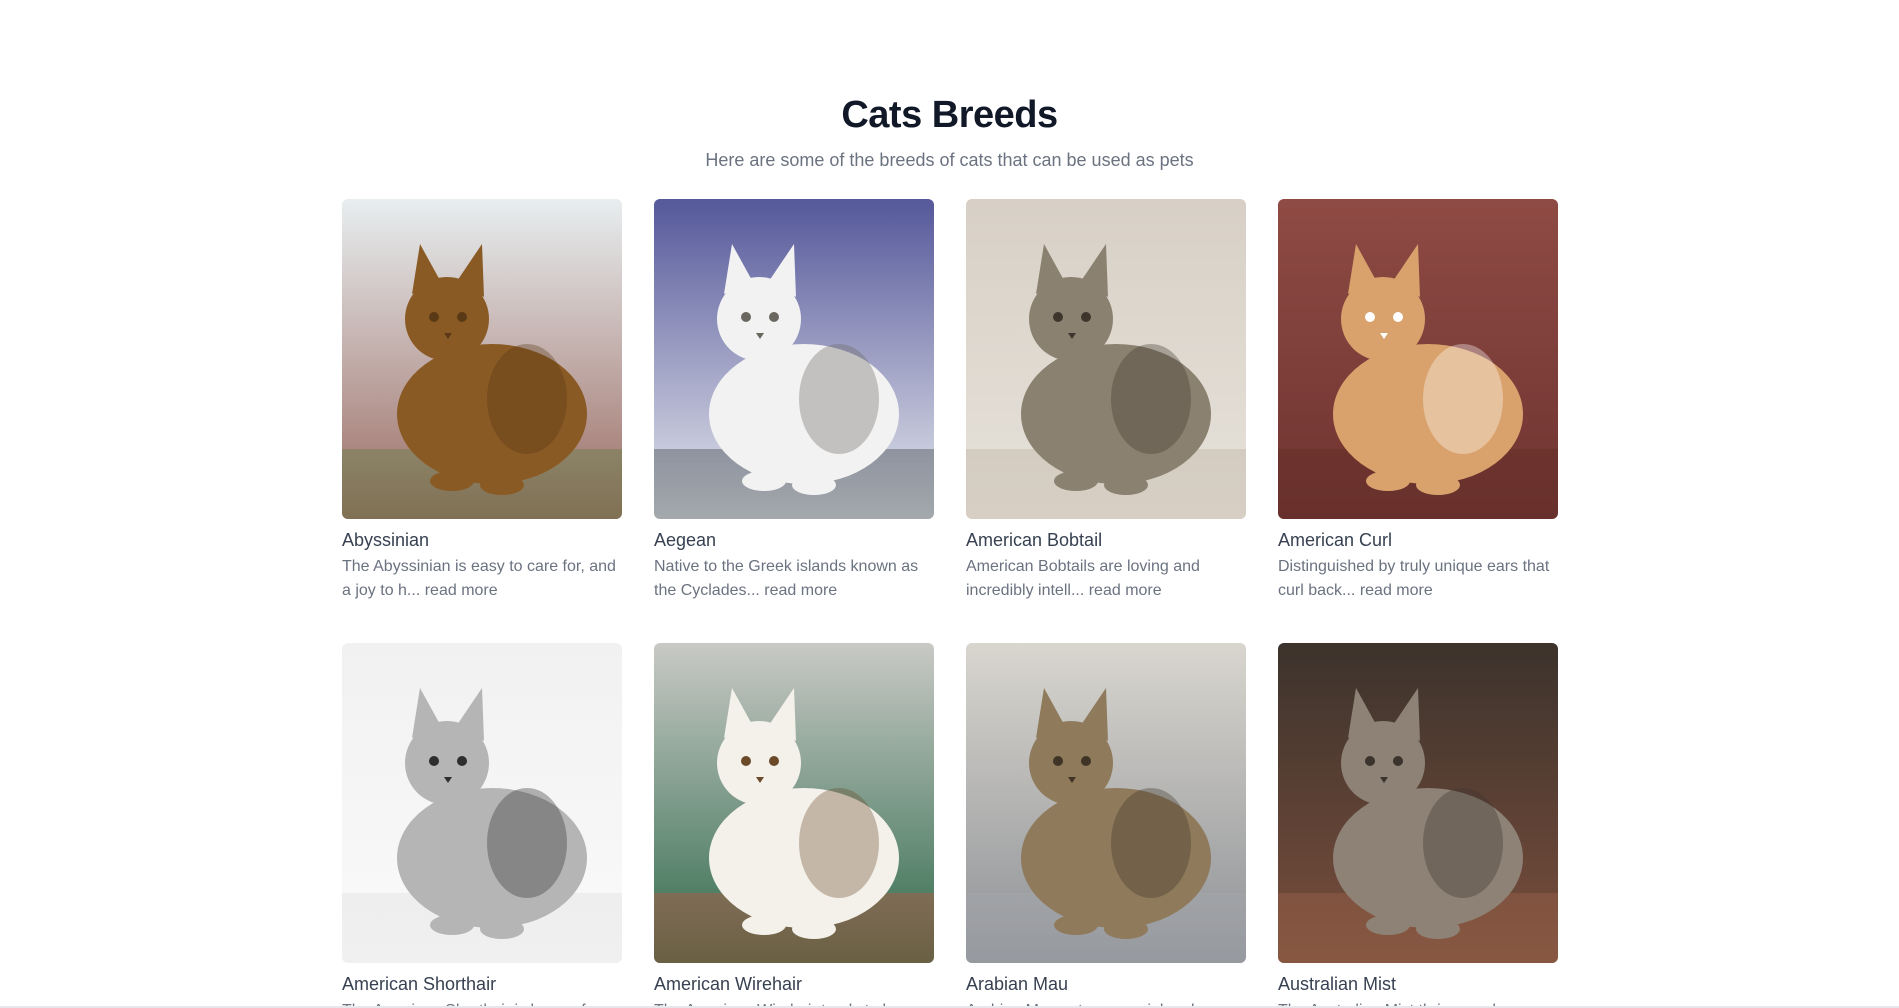  I want to click on breed-name: Arabian Mau, so click(1017, 984).